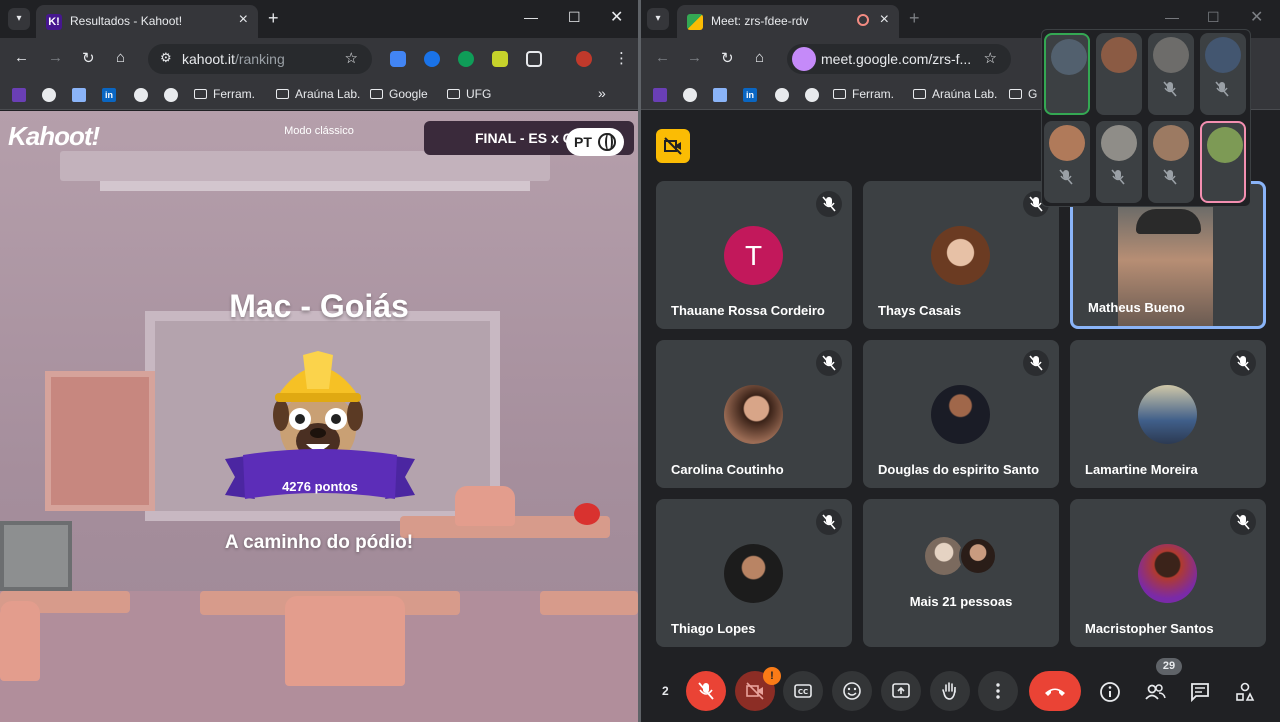 Image resolution: width=1280 pixels, height=722 pixels. What do you see at coordinates (754, 255) in the screenshot?
I see `participant-tile: T Thauane Rossa Cordeiro` at bounding box center [754, 255].